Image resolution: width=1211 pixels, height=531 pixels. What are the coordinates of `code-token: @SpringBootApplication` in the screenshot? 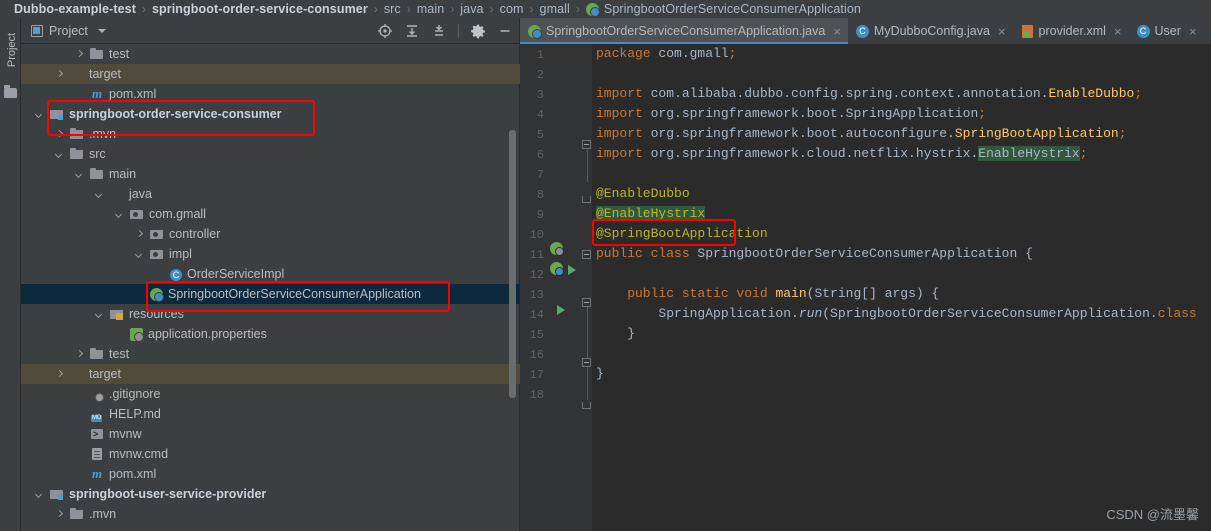 It's located at (682, 233).